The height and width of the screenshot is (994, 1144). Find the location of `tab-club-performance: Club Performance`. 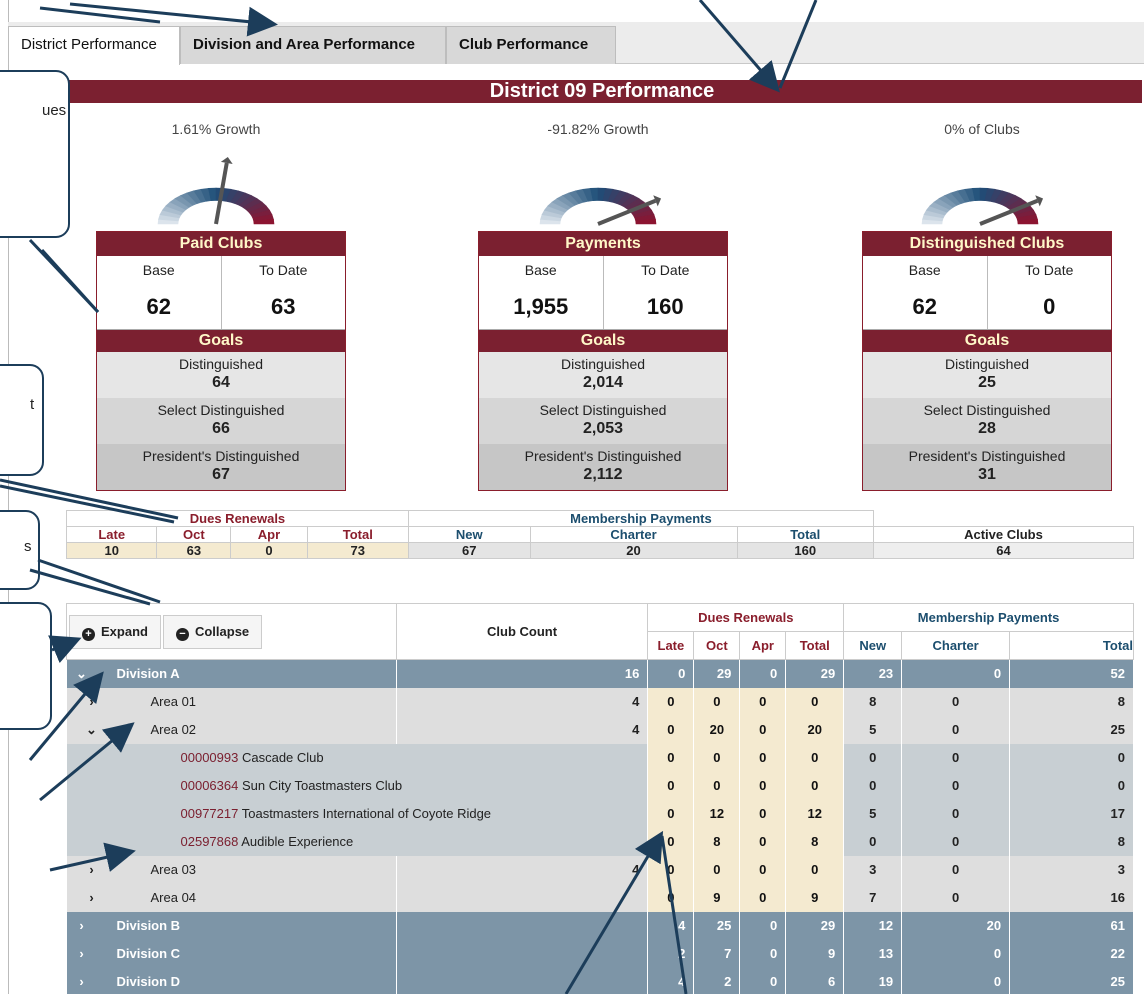

tab-club-performance: Club Performance is located at coordinates (531, 45).